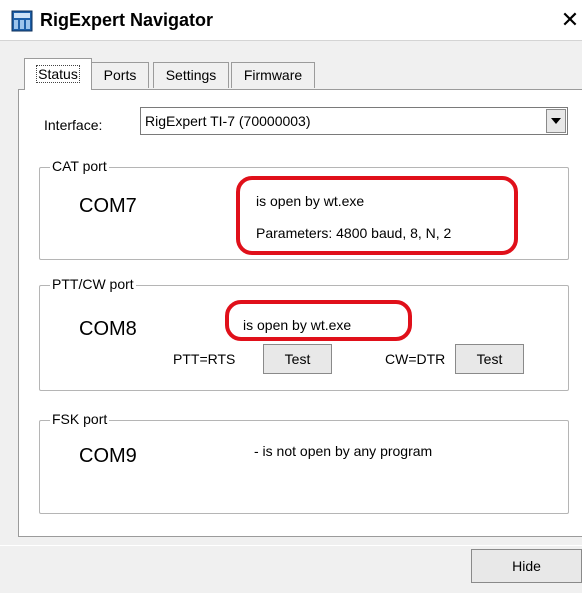  Describe the element at coordinates (415, 359) in the screenshot. I see `cw-dtr-label: CW=DTR` at that location.